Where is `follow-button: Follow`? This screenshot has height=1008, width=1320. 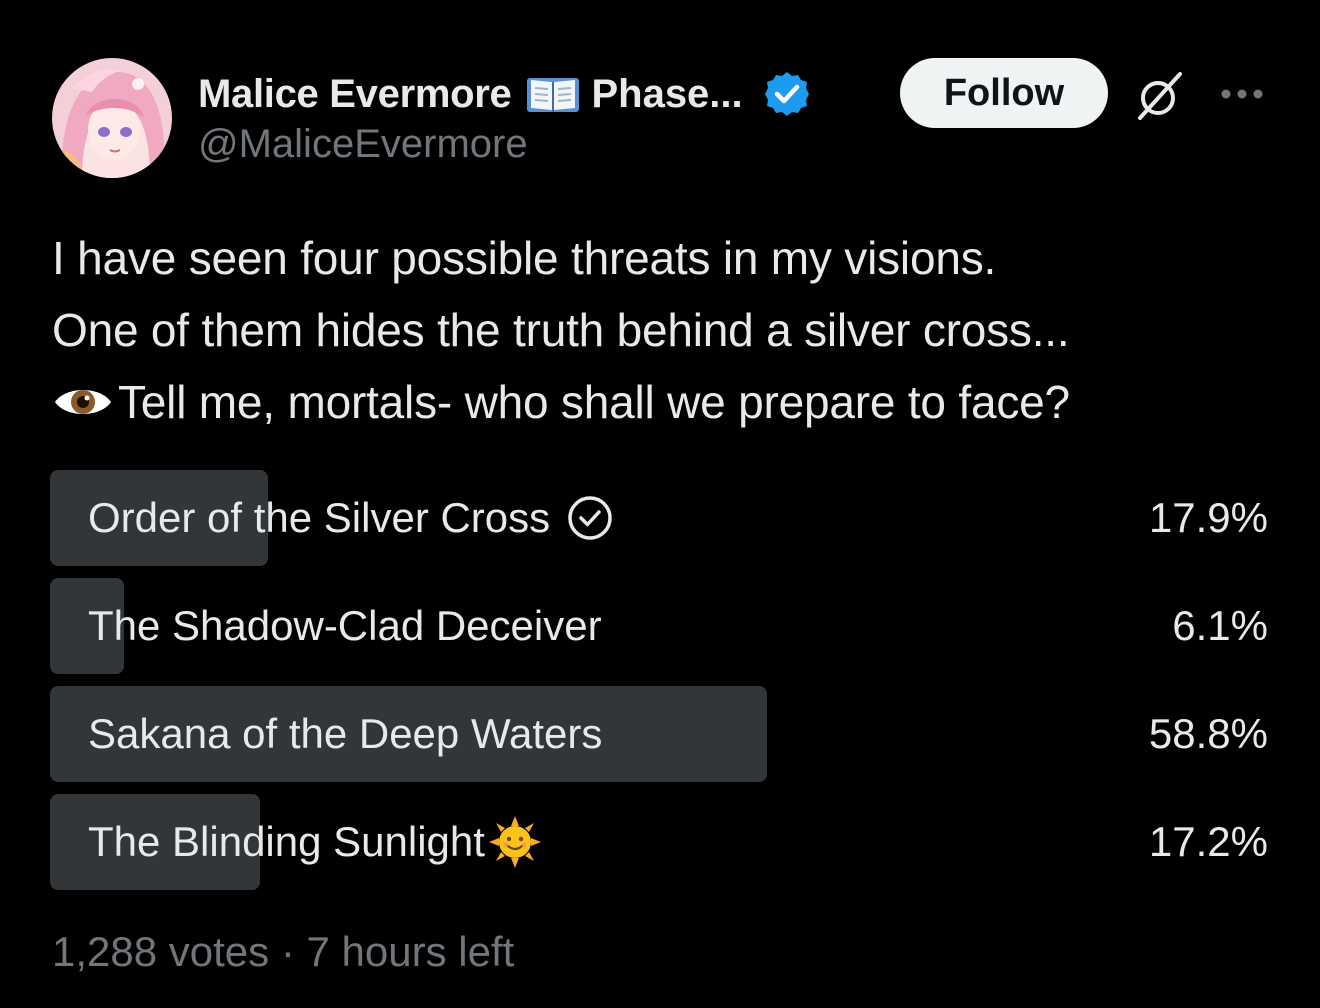 follow-button: Follow is located at coordinates (1004, 93).